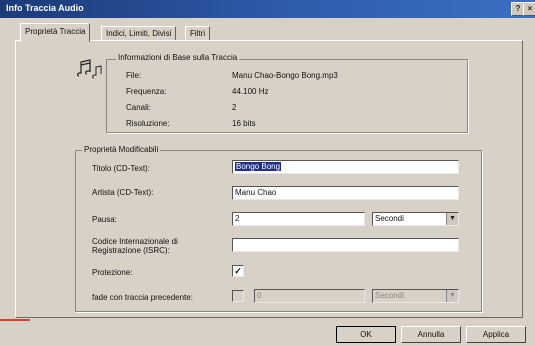 The width and height of the screenshot is (535, 346). I want to click on title-field-label: Titolo (CD-Text):, so click(121, 168).